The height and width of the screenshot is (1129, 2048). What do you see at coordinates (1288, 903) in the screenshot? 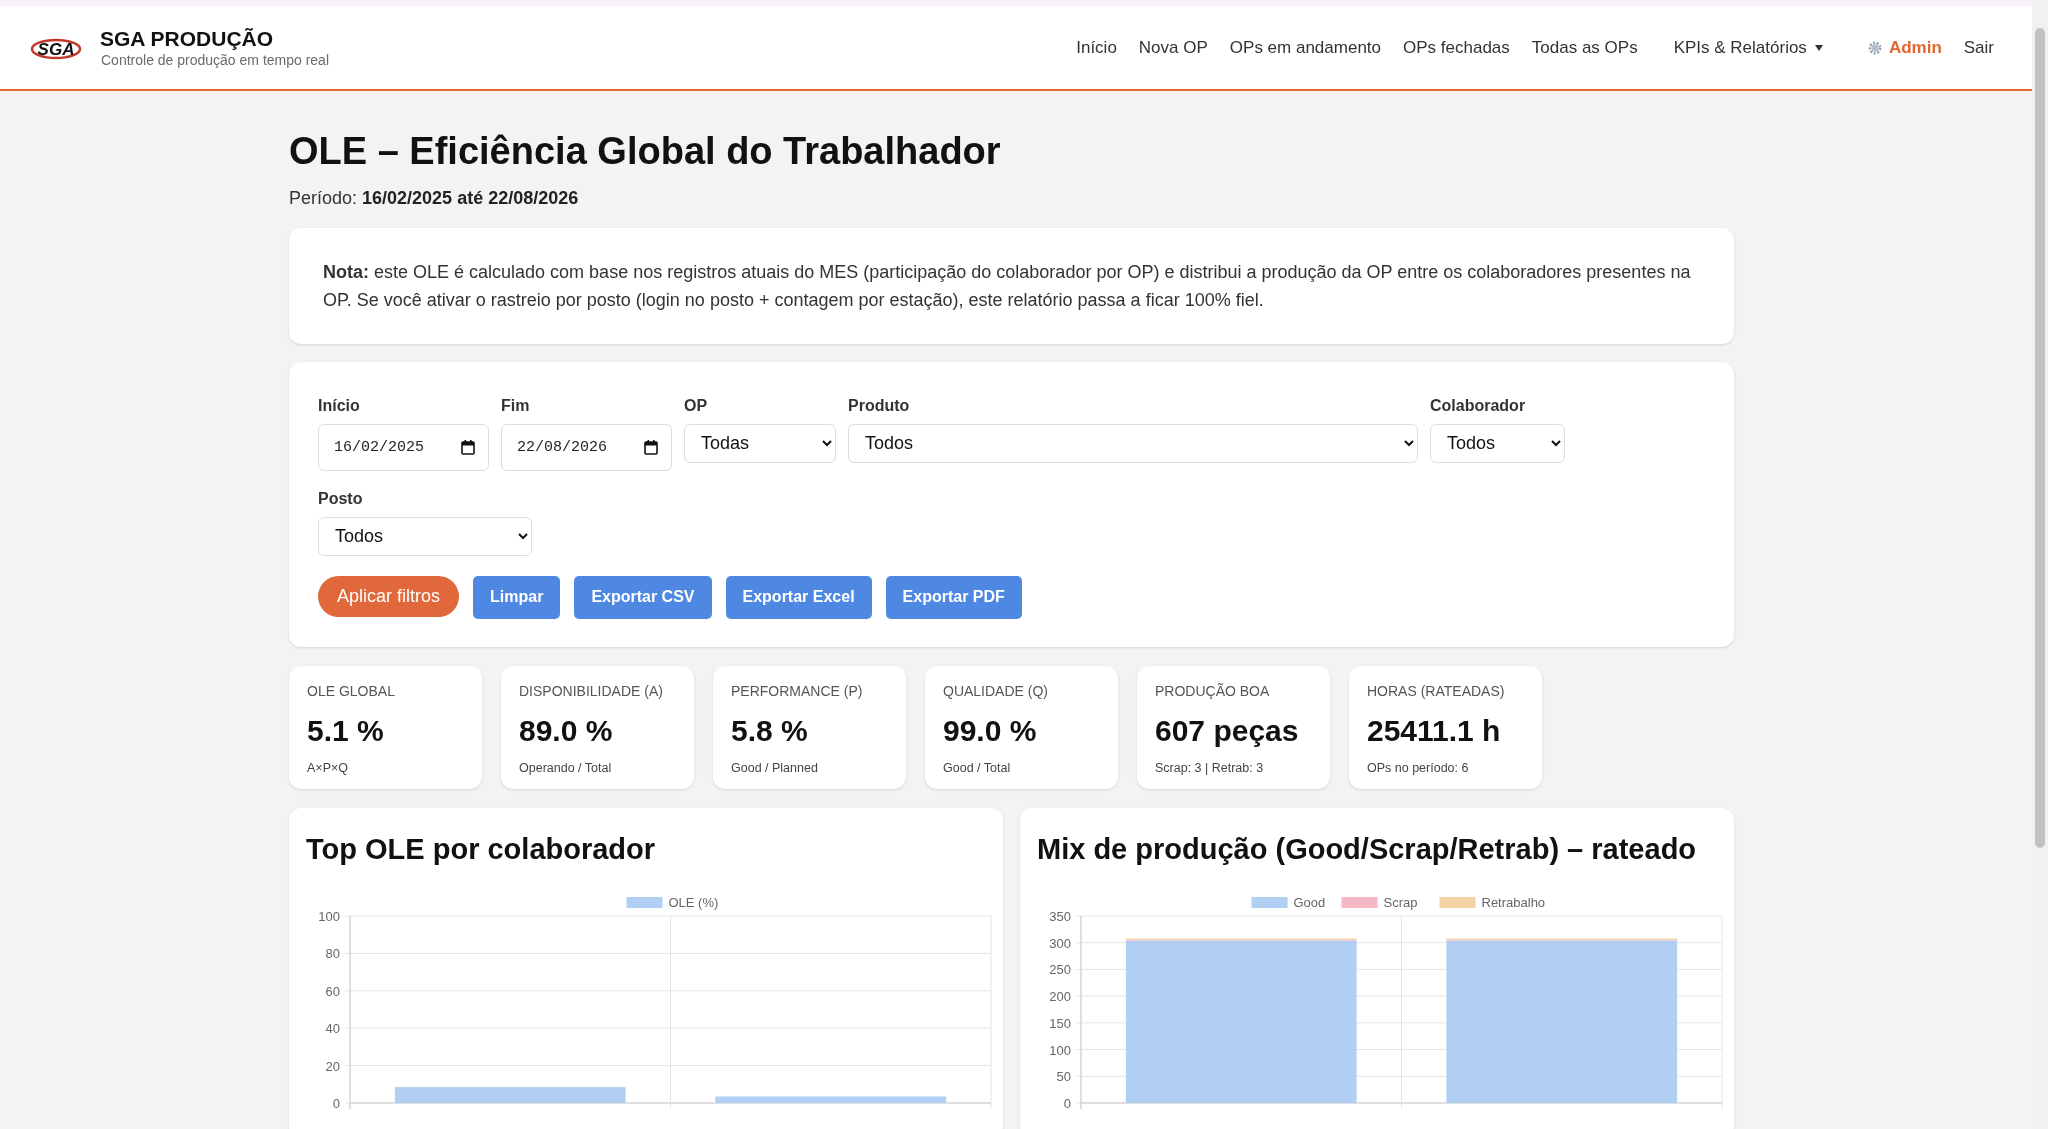
I see `legend-item: Good` at bounding box center [1288, 903].